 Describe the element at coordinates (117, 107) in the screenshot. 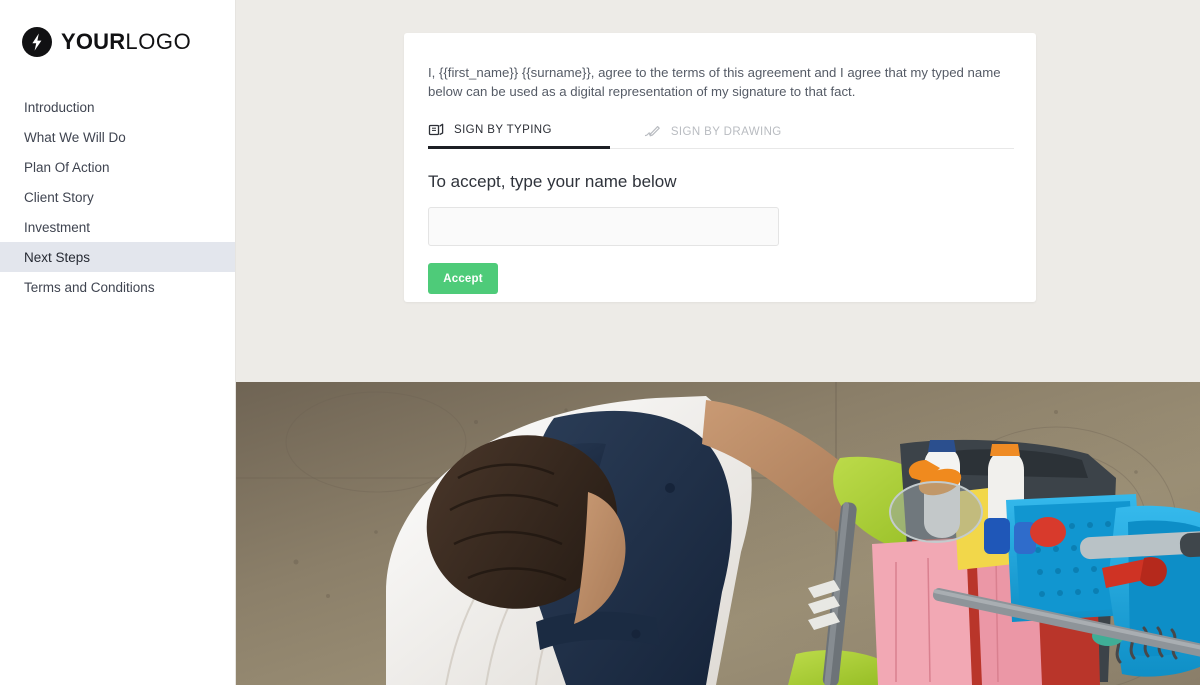

I see `sidebar-item-introduction: Introduction` at that location.